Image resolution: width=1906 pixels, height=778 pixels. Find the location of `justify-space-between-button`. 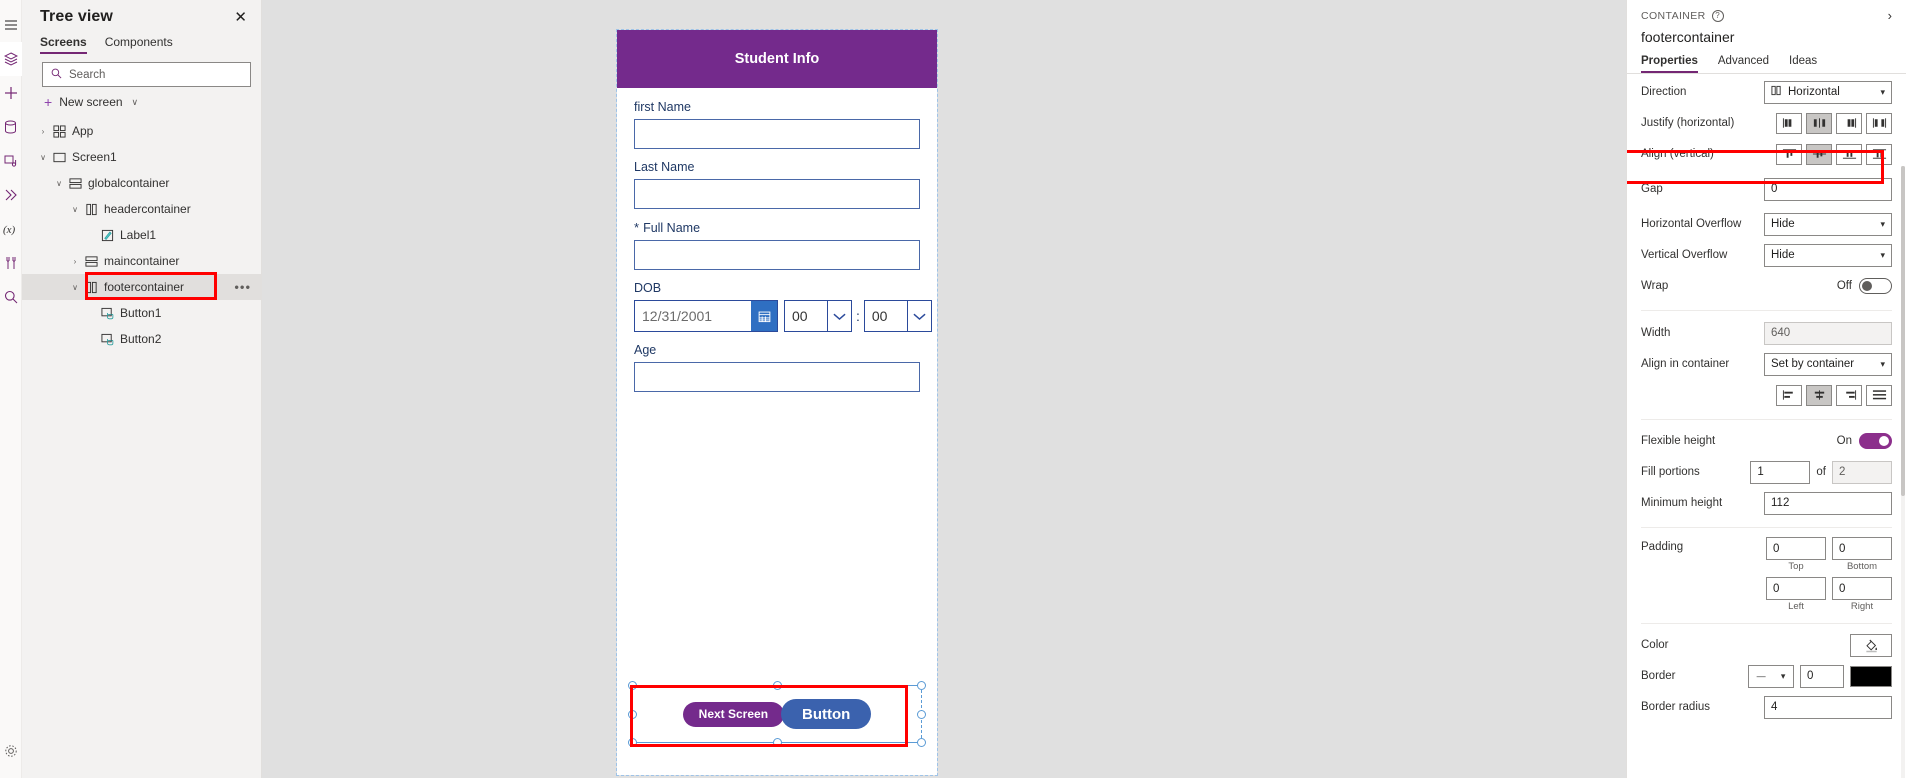

justify-space-between-button is located at coordinates (1879, 123).